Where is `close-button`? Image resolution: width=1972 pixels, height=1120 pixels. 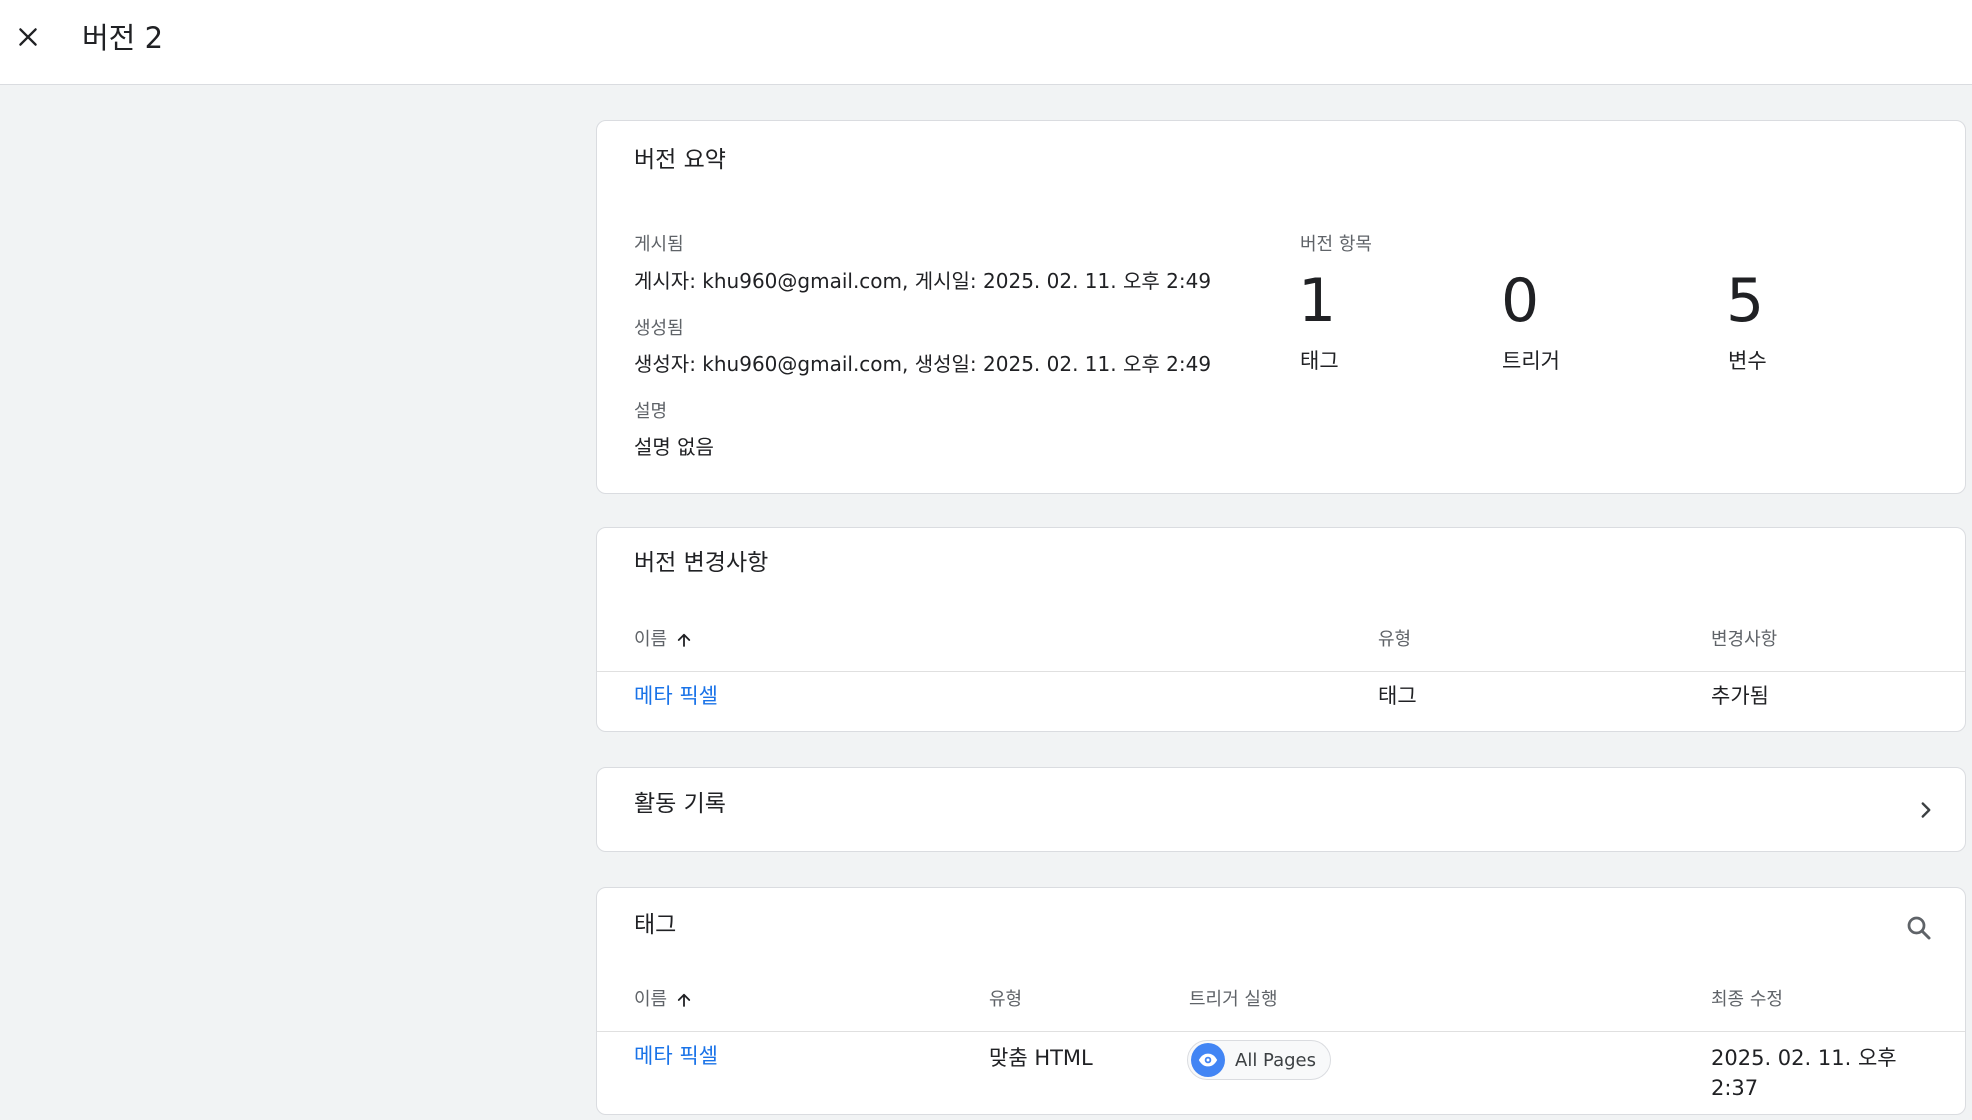 close-button is located at coordinates (28, 37).